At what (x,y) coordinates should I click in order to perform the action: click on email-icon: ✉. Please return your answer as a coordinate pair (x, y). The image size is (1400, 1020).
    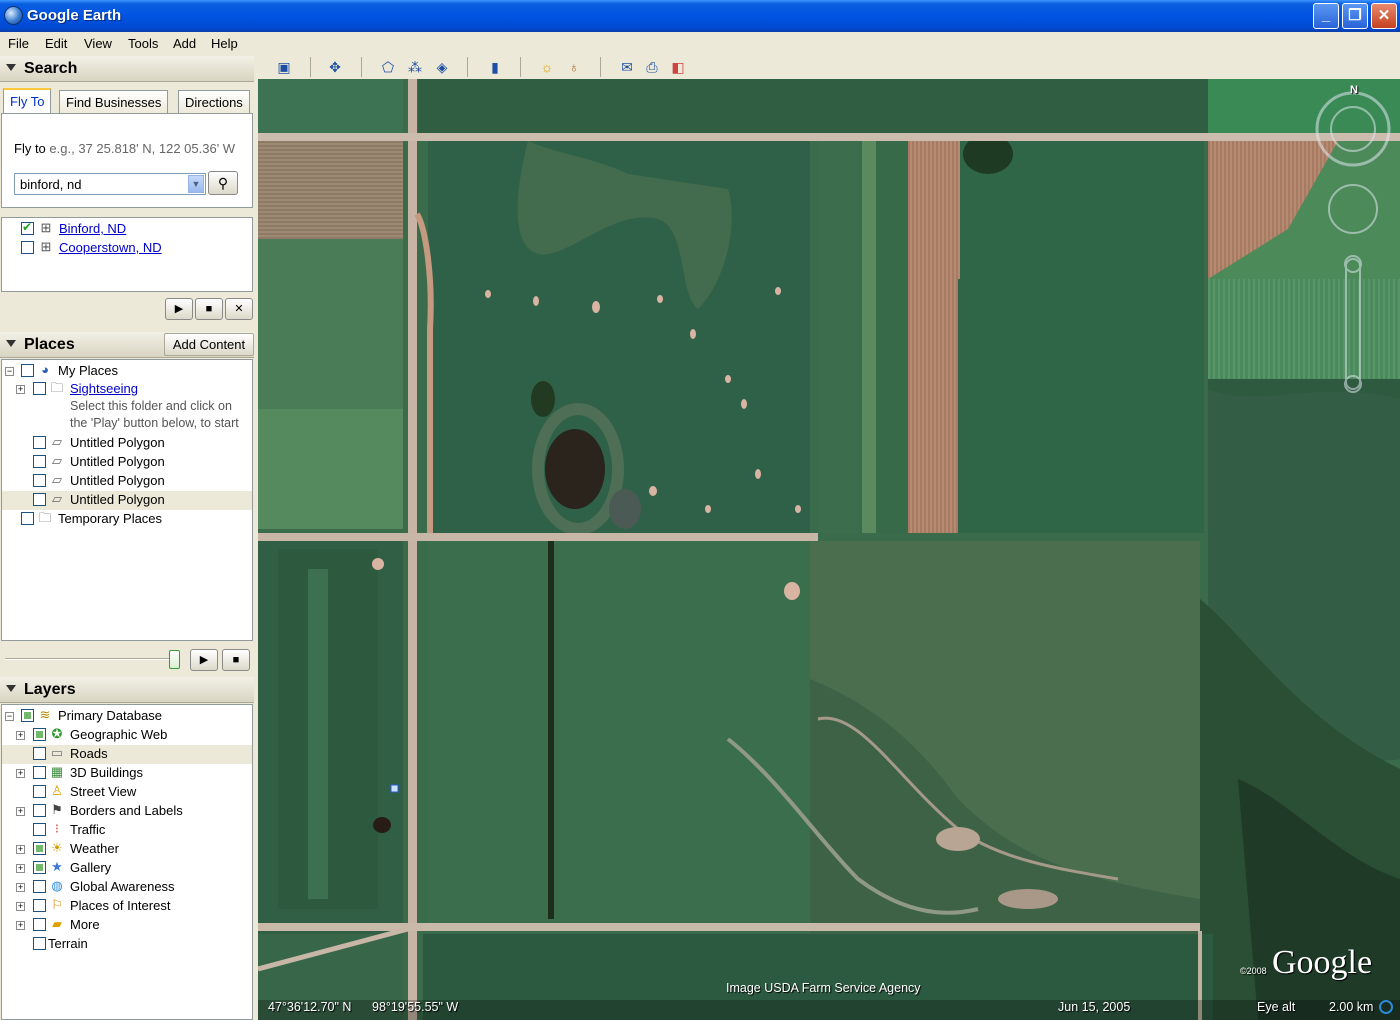
    Looking at the image, I should click on (627, 67).